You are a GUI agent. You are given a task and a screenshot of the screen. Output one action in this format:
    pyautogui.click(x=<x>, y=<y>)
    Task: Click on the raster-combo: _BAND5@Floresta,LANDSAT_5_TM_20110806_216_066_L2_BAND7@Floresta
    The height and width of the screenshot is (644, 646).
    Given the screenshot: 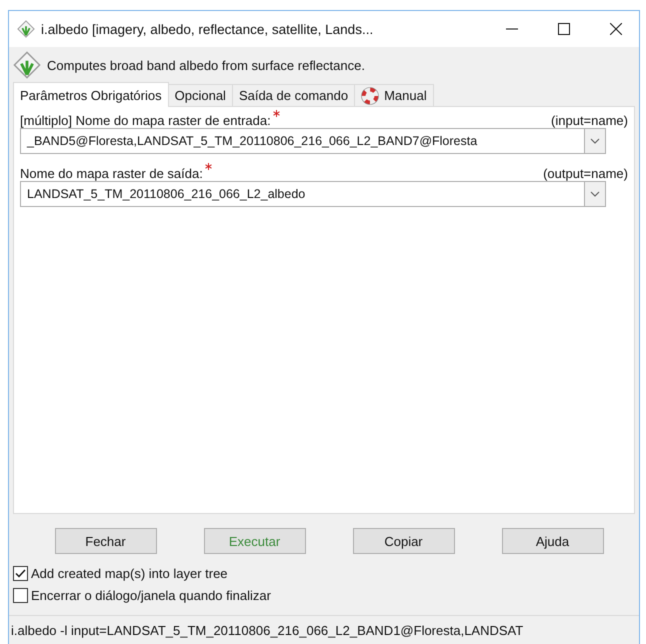 What is the action you would take?
    pyautogui.click(x=313, y=141)
    